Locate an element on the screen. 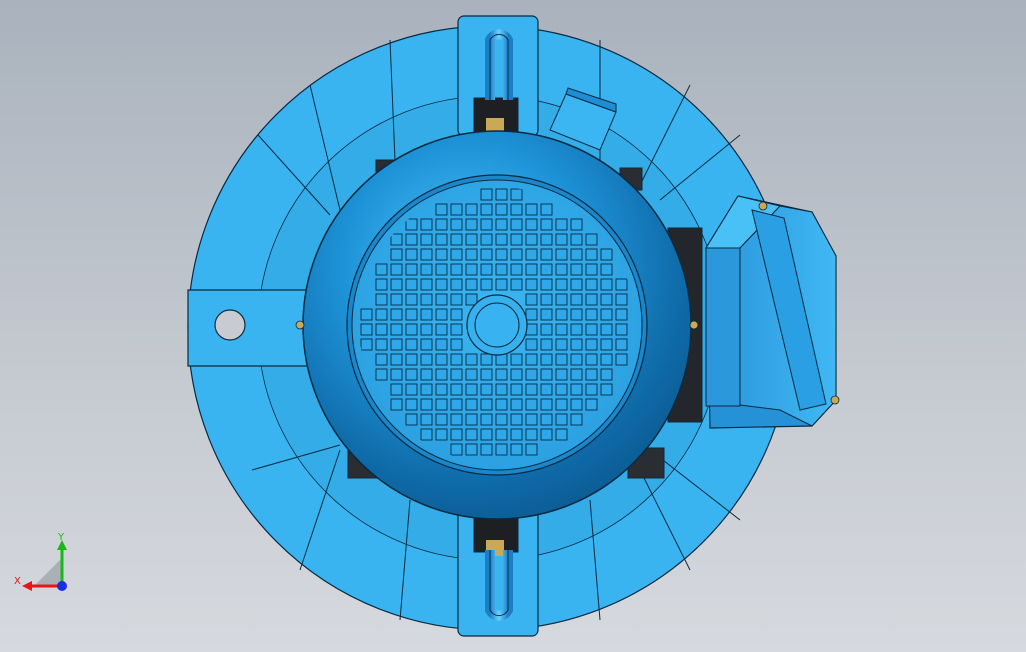 The width and height of the screenshot is (1026, 652). x-axis-head is located at coordinates (27, 586).